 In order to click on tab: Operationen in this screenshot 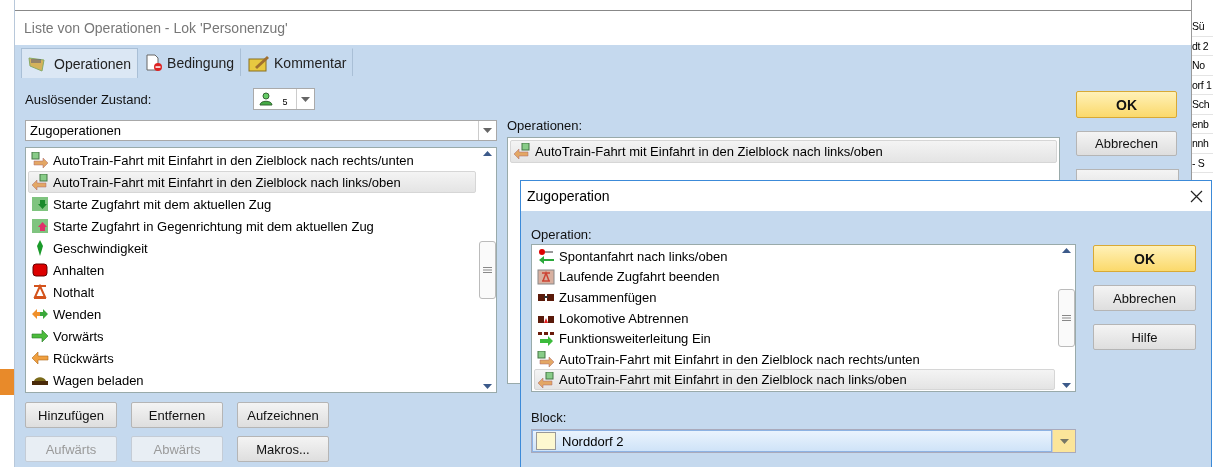, I will do `click(80, 63)`.